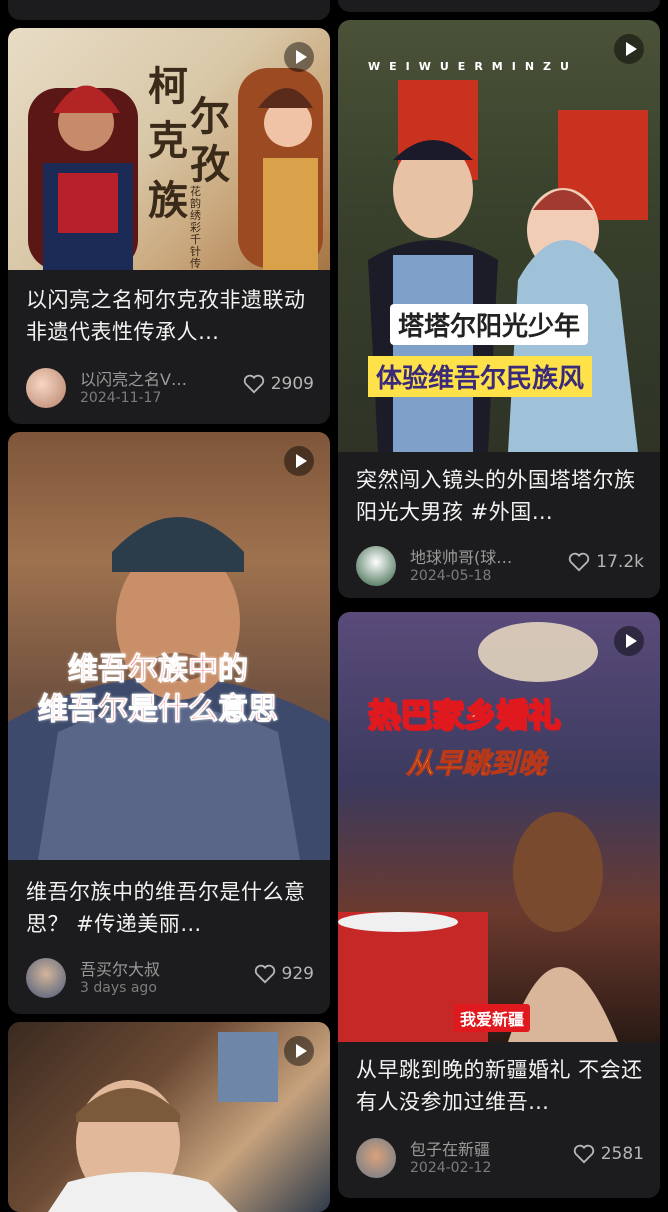 This screenshot has width=668, height=1212. Describe the element at coordinates (499, 6) in the screenshot. I see `card-stub-right` at that location.